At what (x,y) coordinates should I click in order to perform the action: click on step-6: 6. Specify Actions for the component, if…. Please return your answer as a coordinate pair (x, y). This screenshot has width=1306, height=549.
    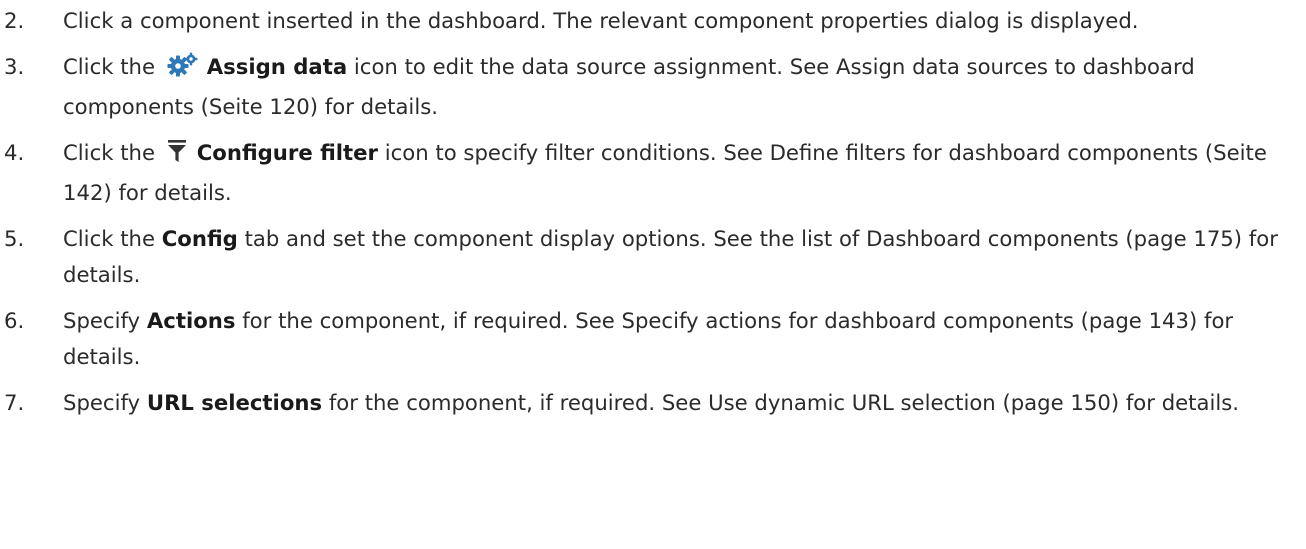
    Looking at the image, I should click on (653, 339).